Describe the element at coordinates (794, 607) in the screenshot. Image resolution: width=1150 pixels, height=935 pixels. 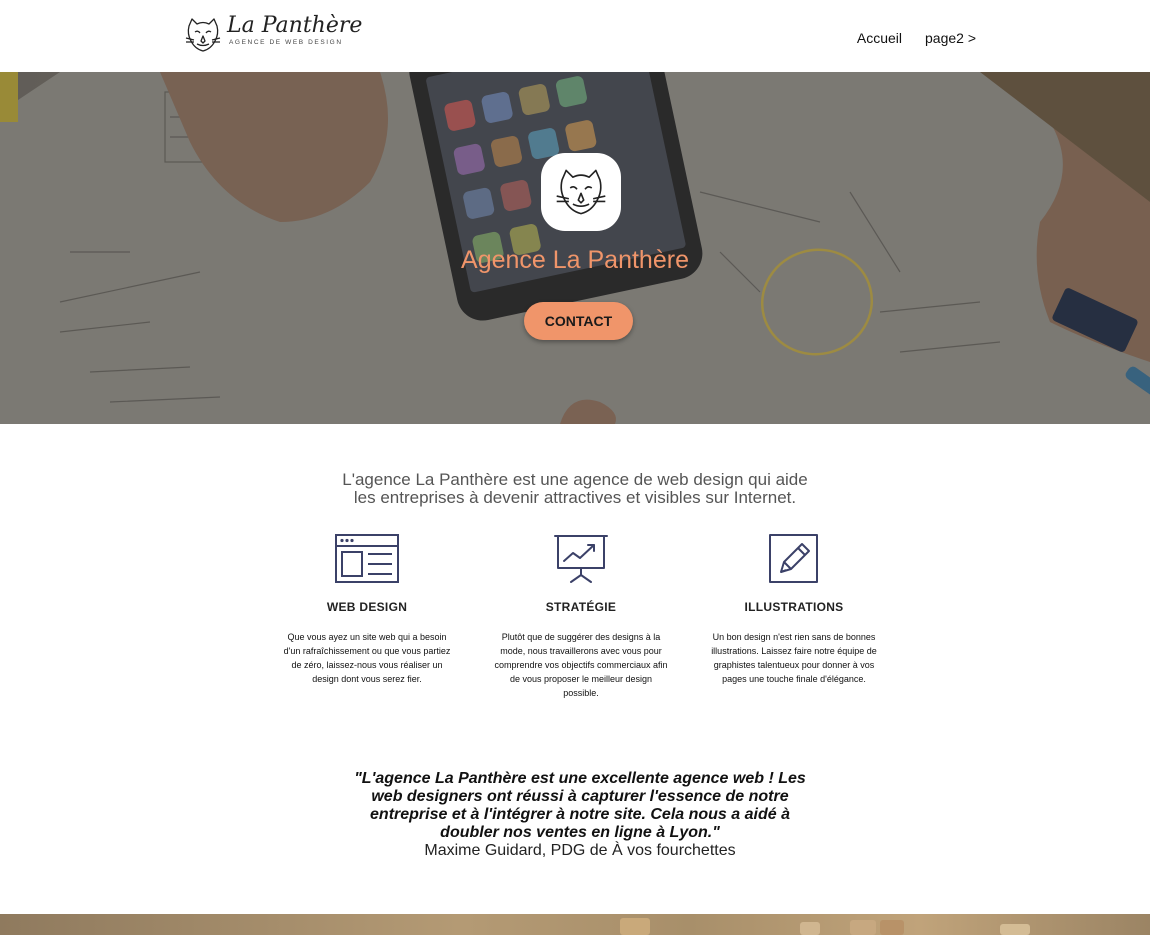
I see `service-title: ILLUSTRATIONS` at that location.